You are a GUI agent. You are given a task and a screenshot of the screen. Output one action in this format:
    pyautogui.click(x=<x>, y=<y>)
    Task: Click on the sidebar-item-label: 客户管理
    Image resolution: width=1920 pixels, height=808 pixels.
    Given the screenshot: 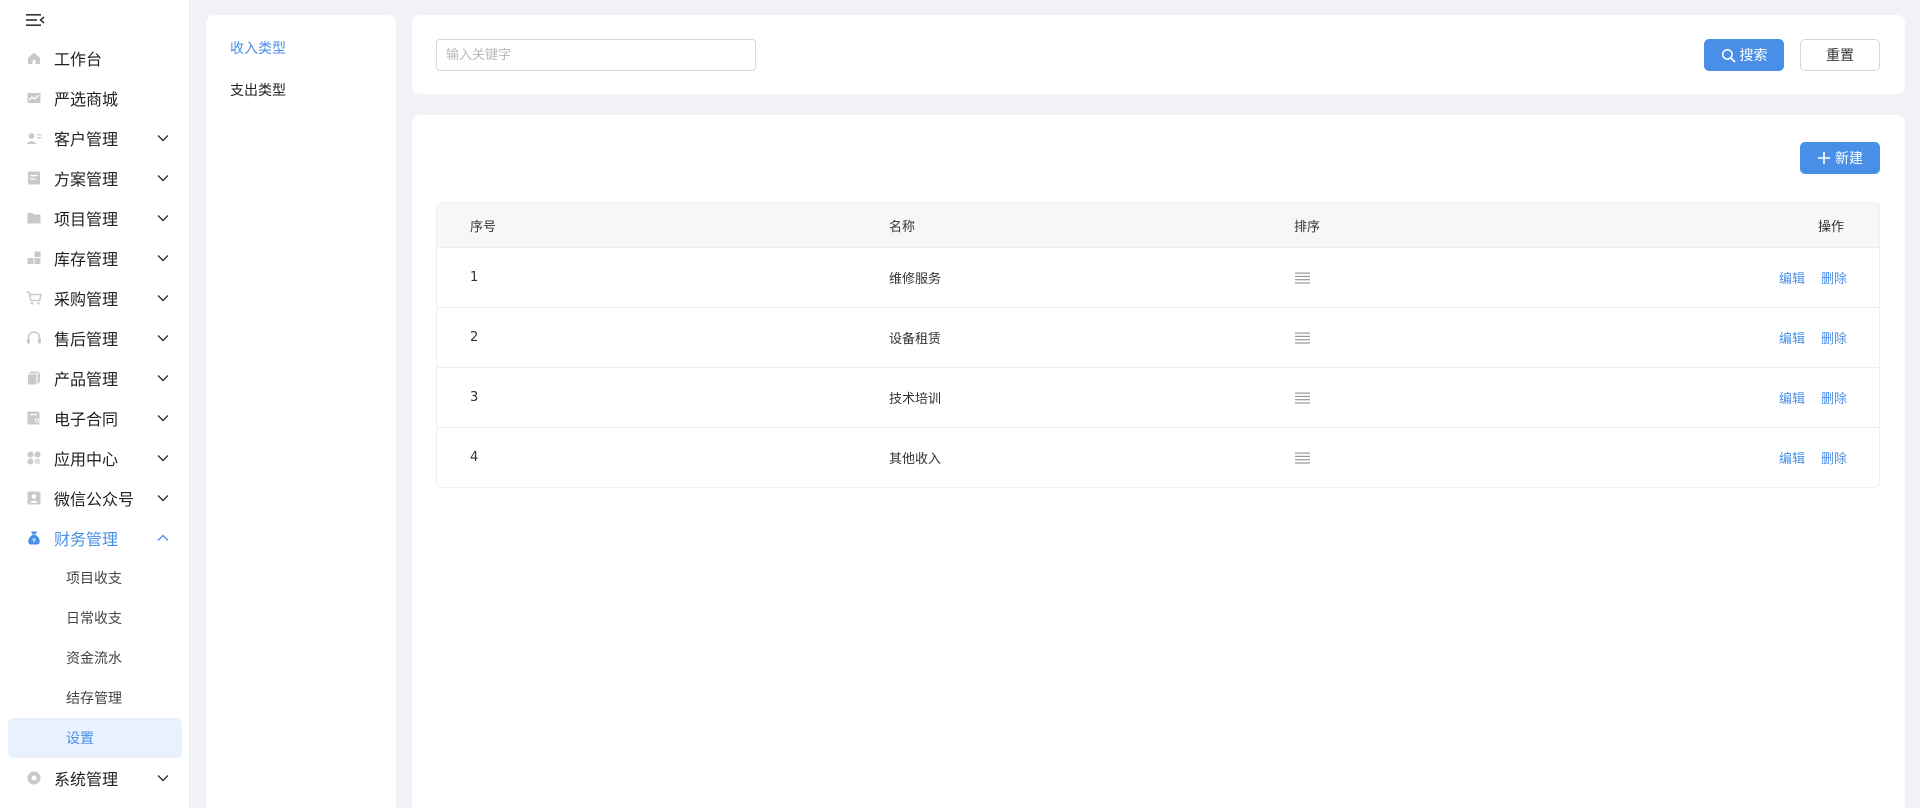 What is the action you would take?
    pyautogui.click(x=86, y=139)
    